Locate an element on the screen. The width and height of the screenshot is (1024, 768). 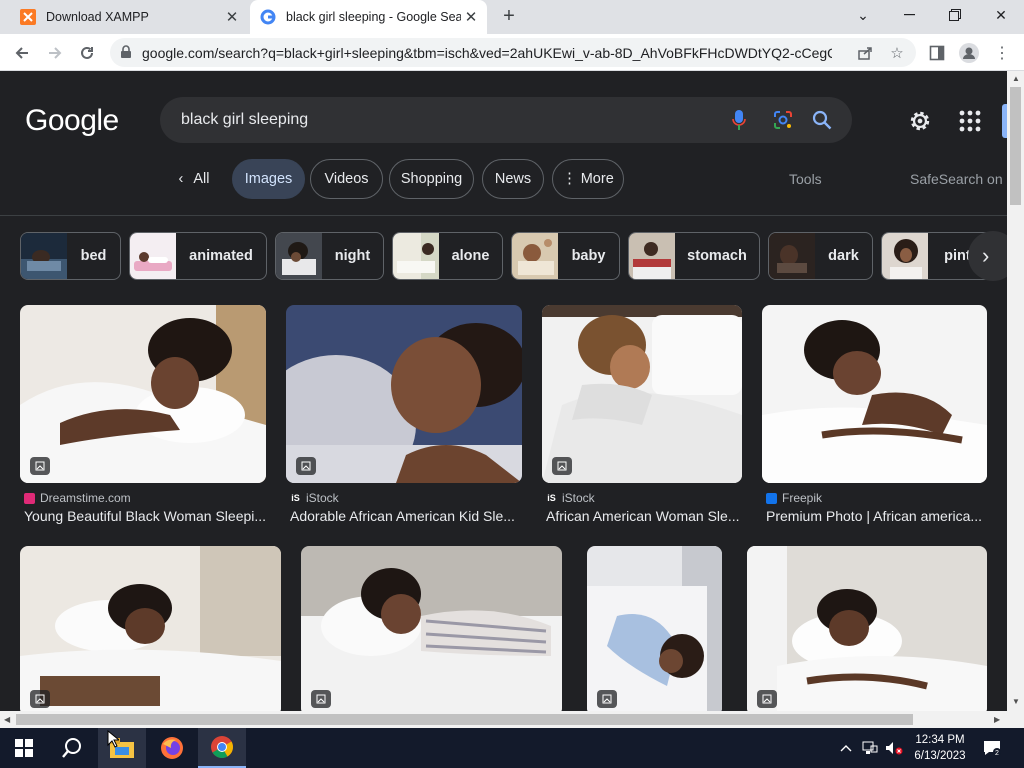
result-source: Dreamstime.com is located at coordinates (77, 498).